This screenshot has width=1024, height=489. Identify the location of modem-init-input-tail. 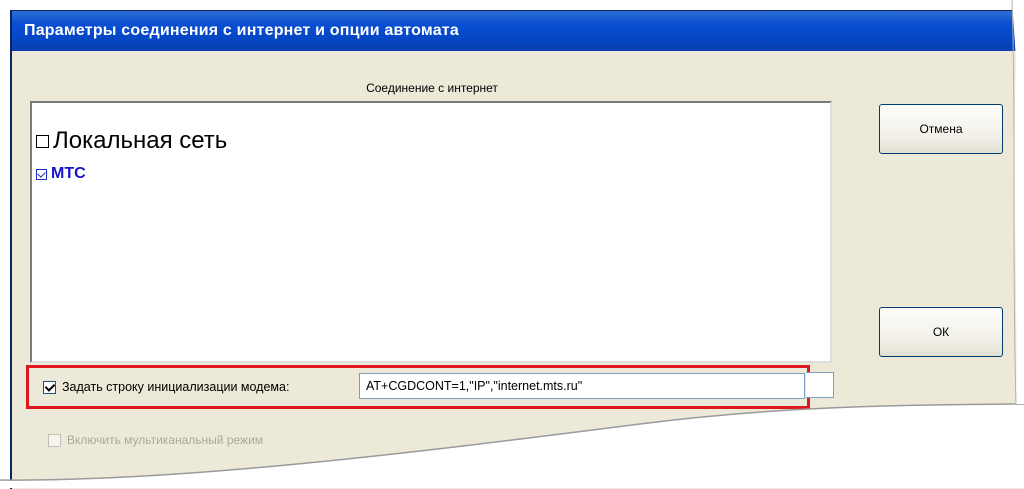
(820, 385).